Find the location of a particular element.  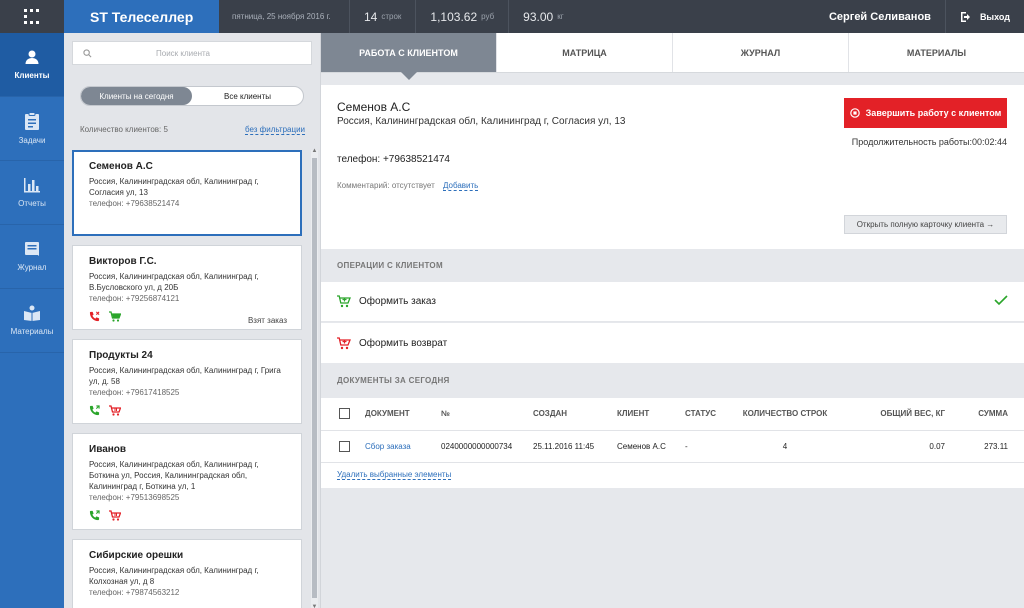

finish-client-label: Завершить работу с клиентом is located at coordinates (933, 113).